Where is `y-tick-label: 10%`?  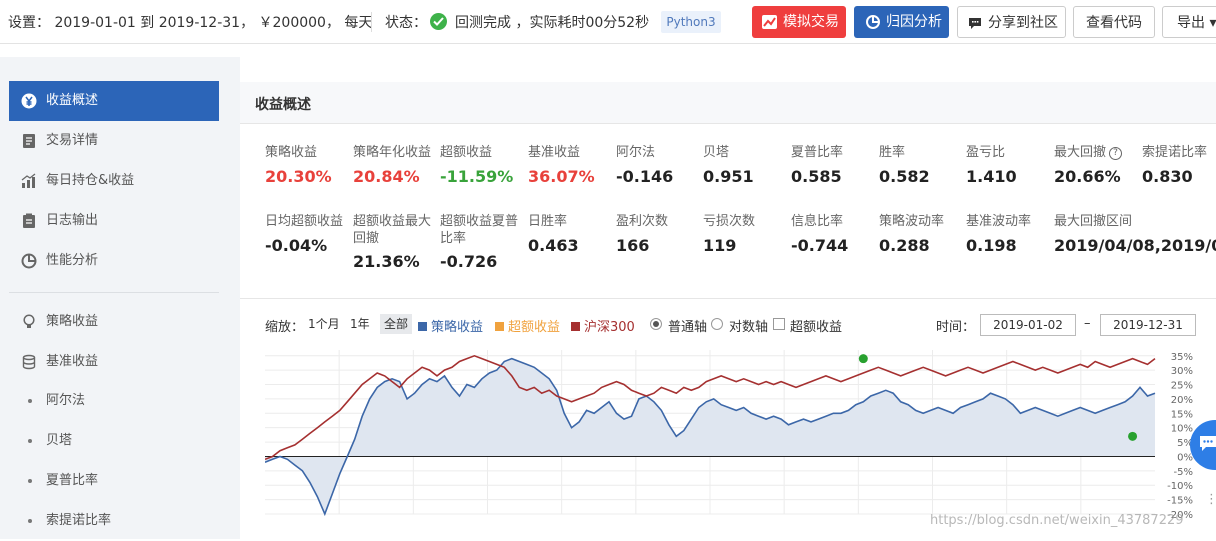 y-tick-label: 10% is located at coordinates (1182, 429).